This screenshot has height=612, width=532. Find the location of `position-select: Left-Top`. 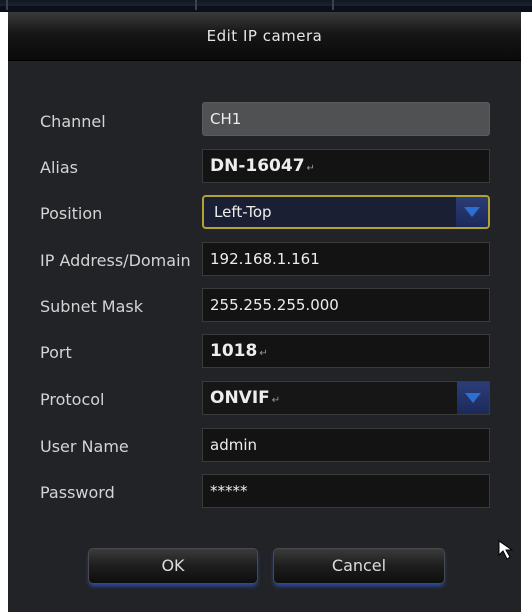

position-select: Left-Top is located at coordinates (346, 212).